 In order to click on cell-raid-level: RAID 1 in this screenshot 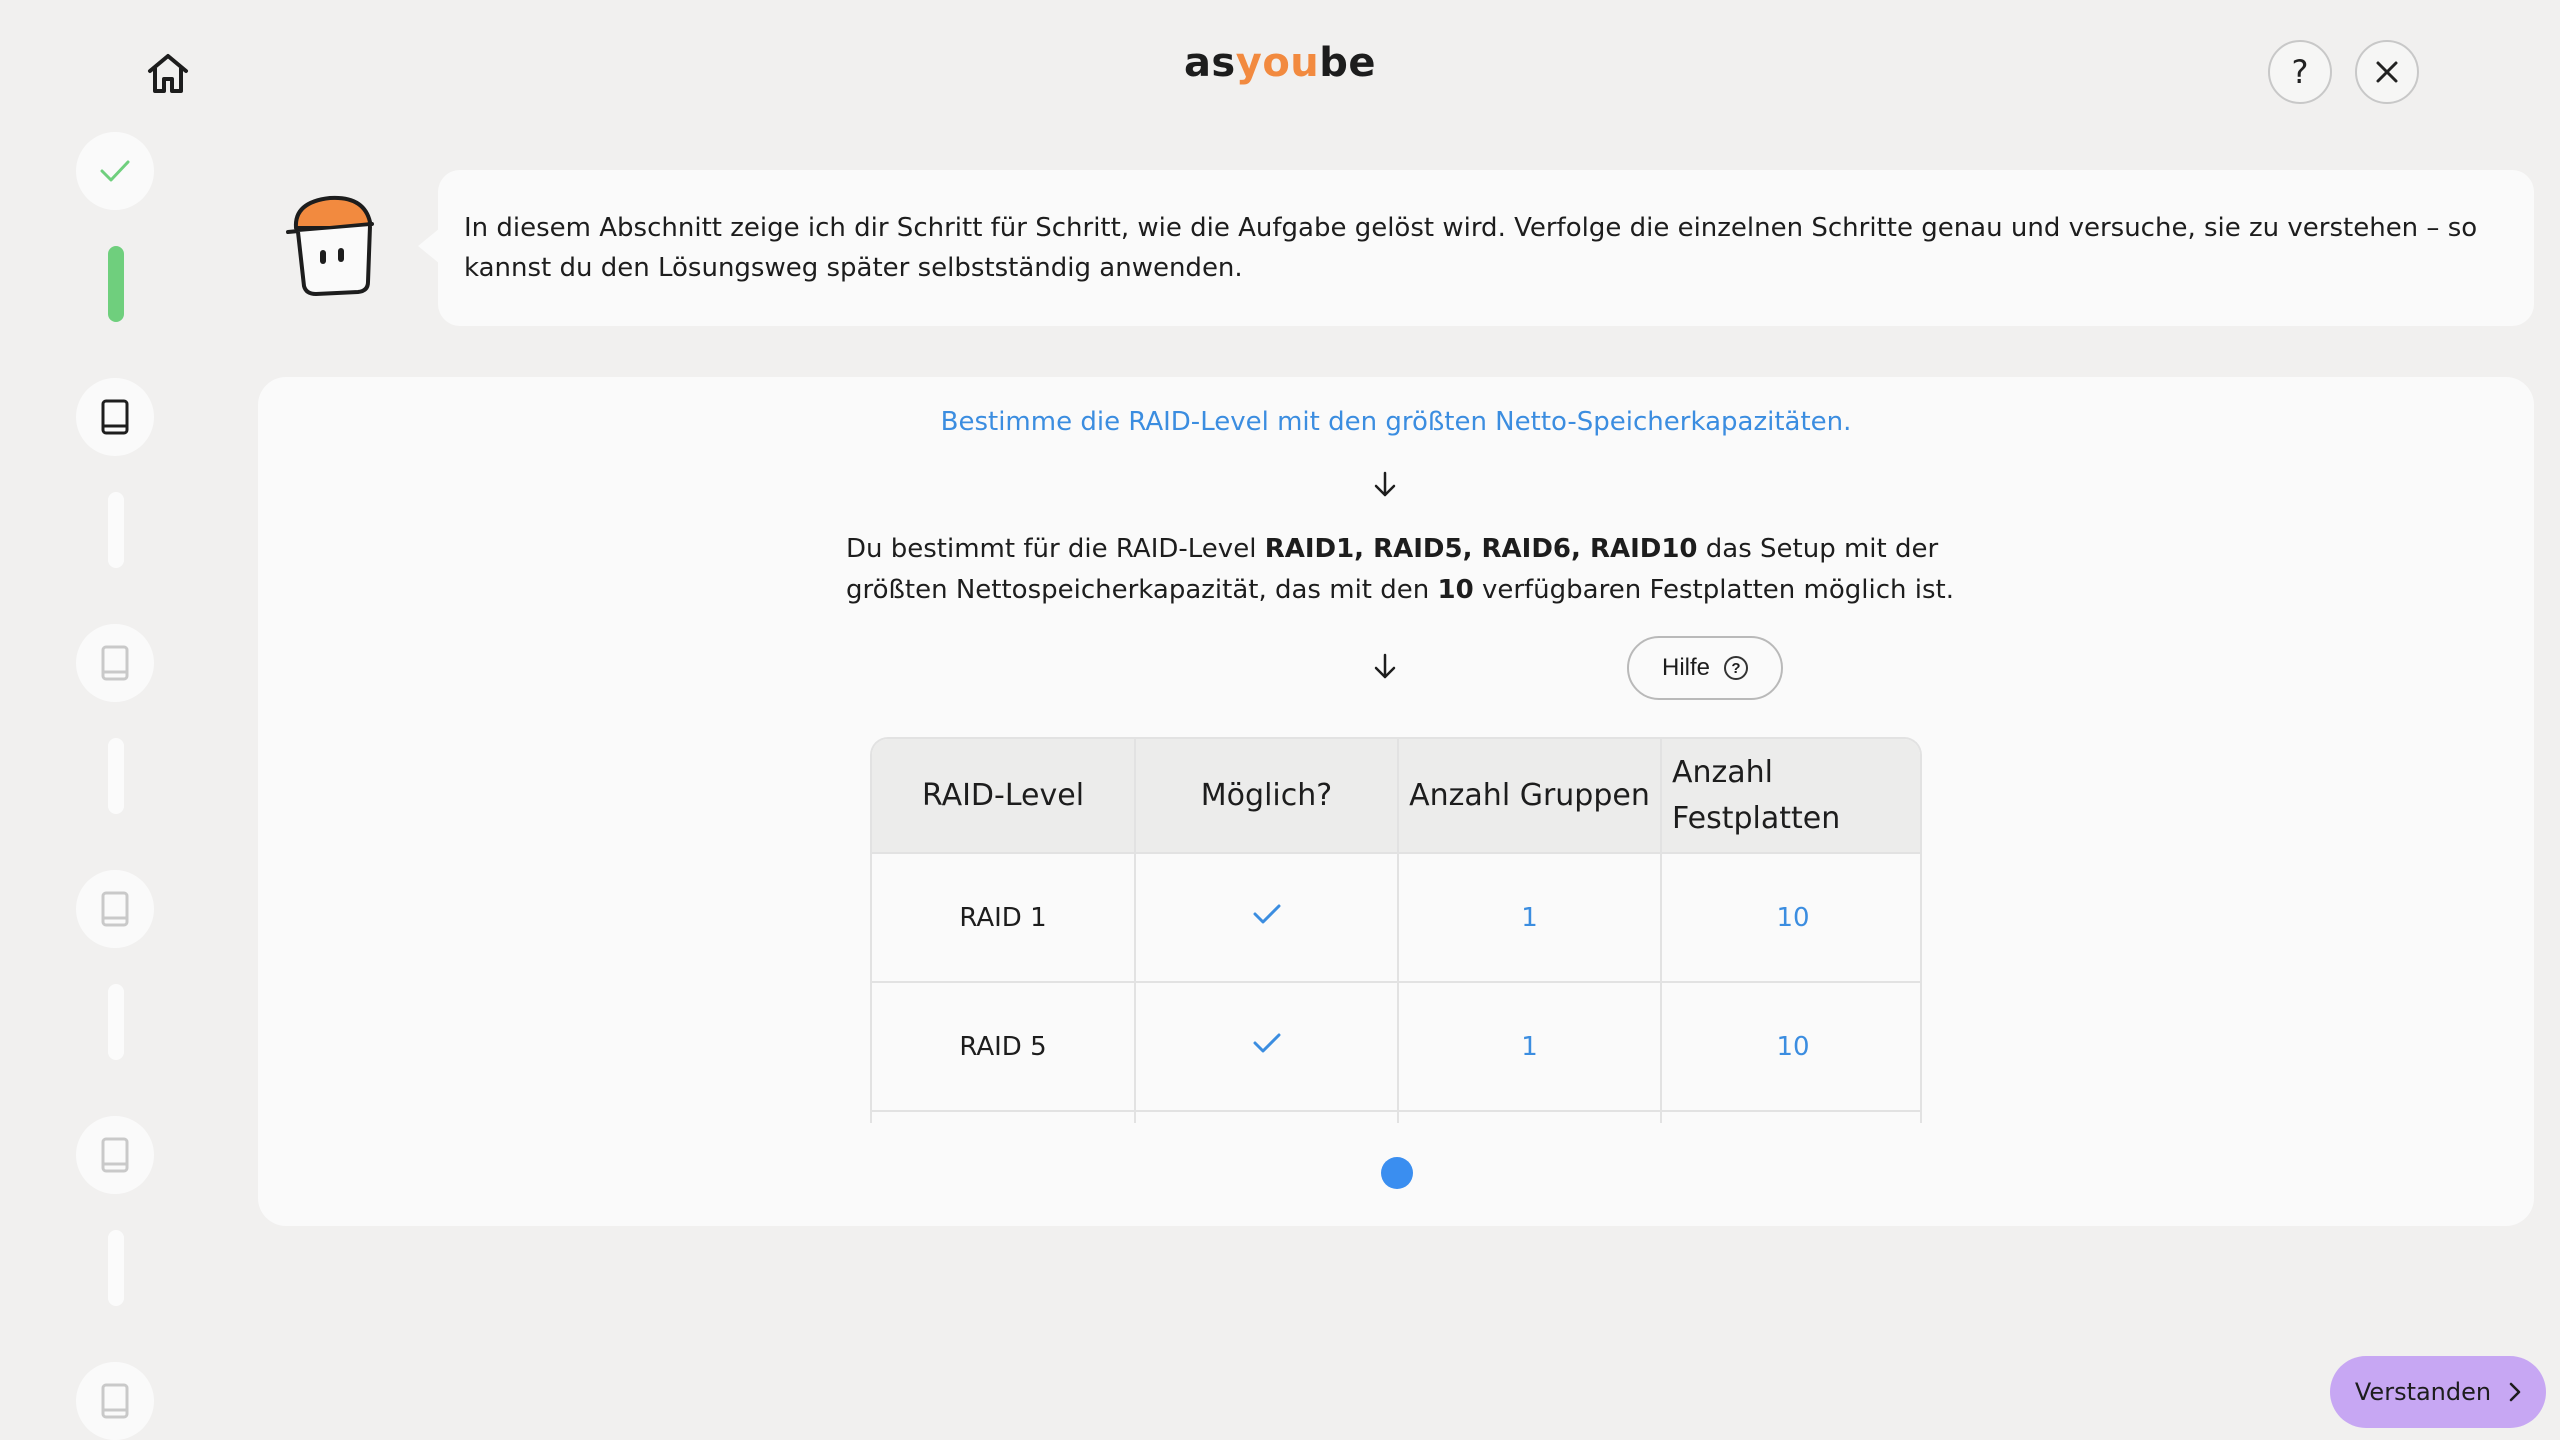, I will do `click(1004, 918)`.